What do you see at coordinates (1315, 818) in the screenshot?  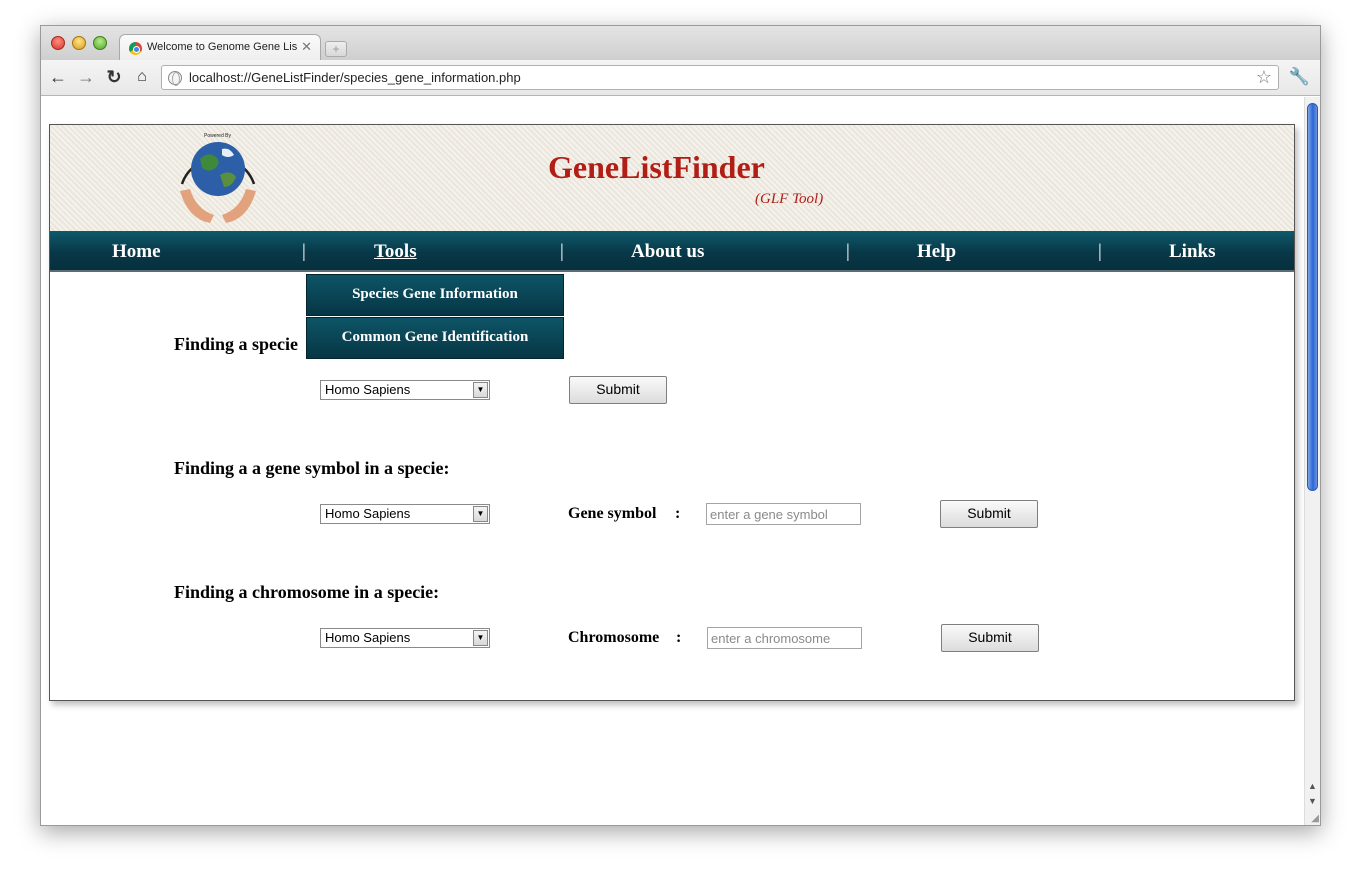 I see `resize-grip-icon: ◢` at bounding box center [1315, 818].